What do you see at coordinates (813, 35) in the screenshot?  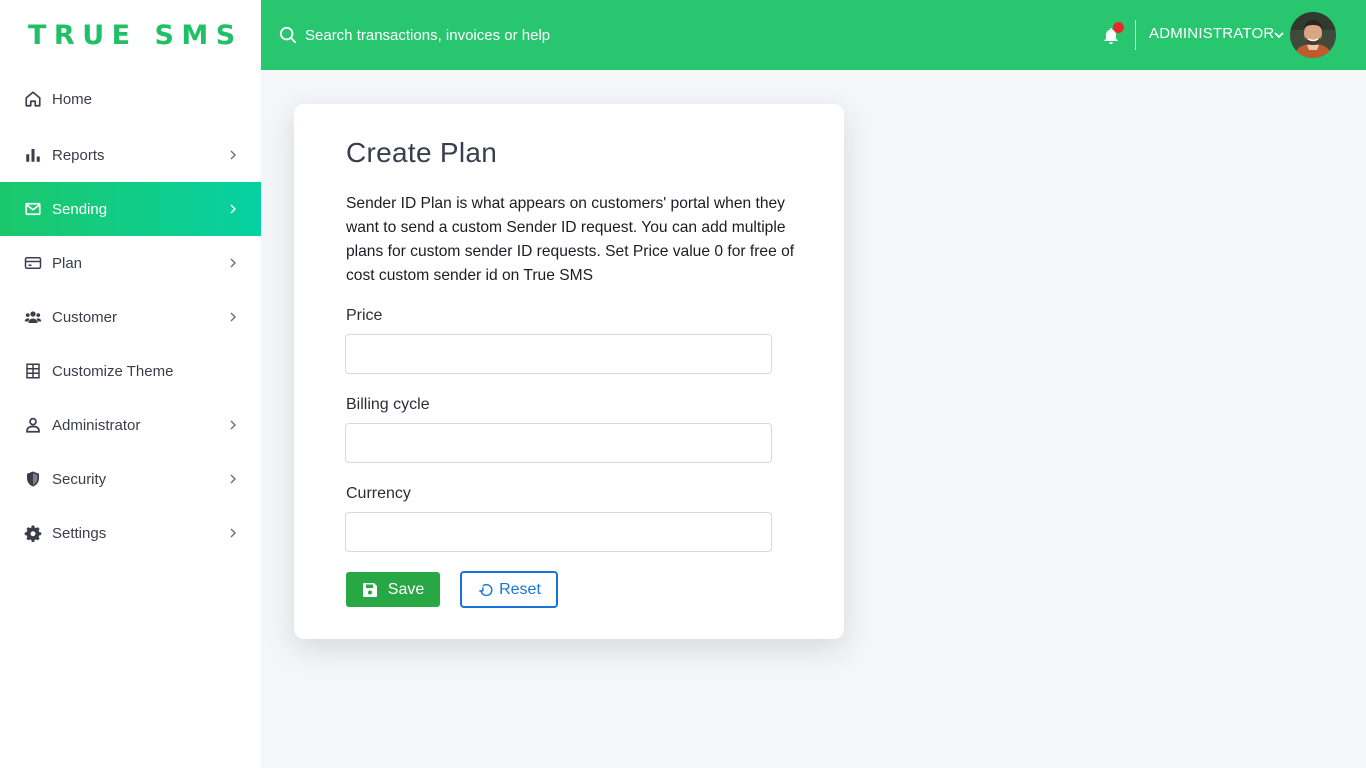 I see `top-navbar: ADMINISTRATOR` at bounding box center [813, 35].